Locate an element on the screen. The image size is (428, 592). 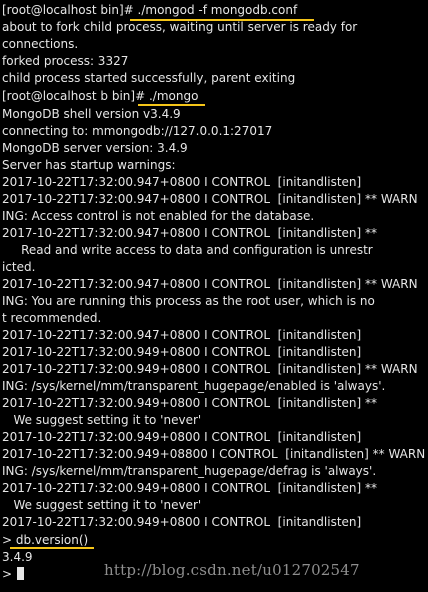
terminal-line: connections. is located at coordinates (40, 44).